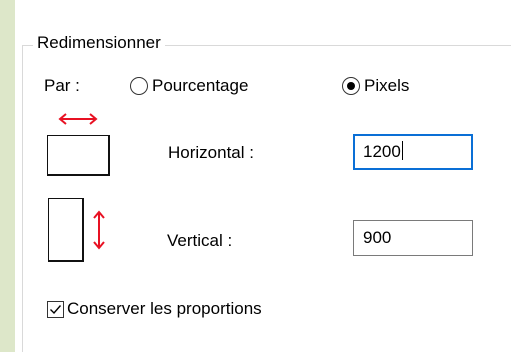 This screenshot has height=352, width=511. What do you see at coordinates (78, 155) in the screenshot?
I see `horizontal-shape-icon` at bounding box center [78, 155].